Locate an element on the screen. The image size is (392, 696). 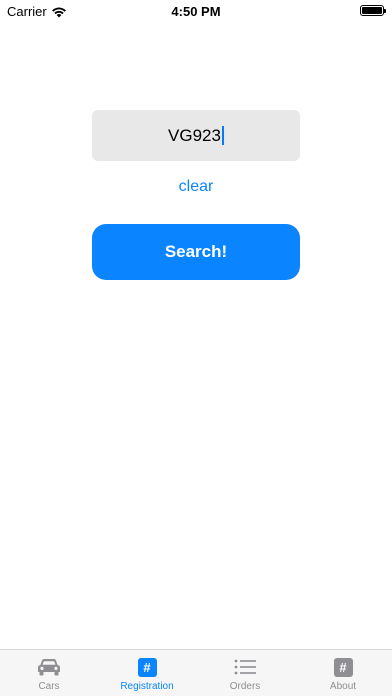
search-button: Search! is located at coordinates (196, 252).